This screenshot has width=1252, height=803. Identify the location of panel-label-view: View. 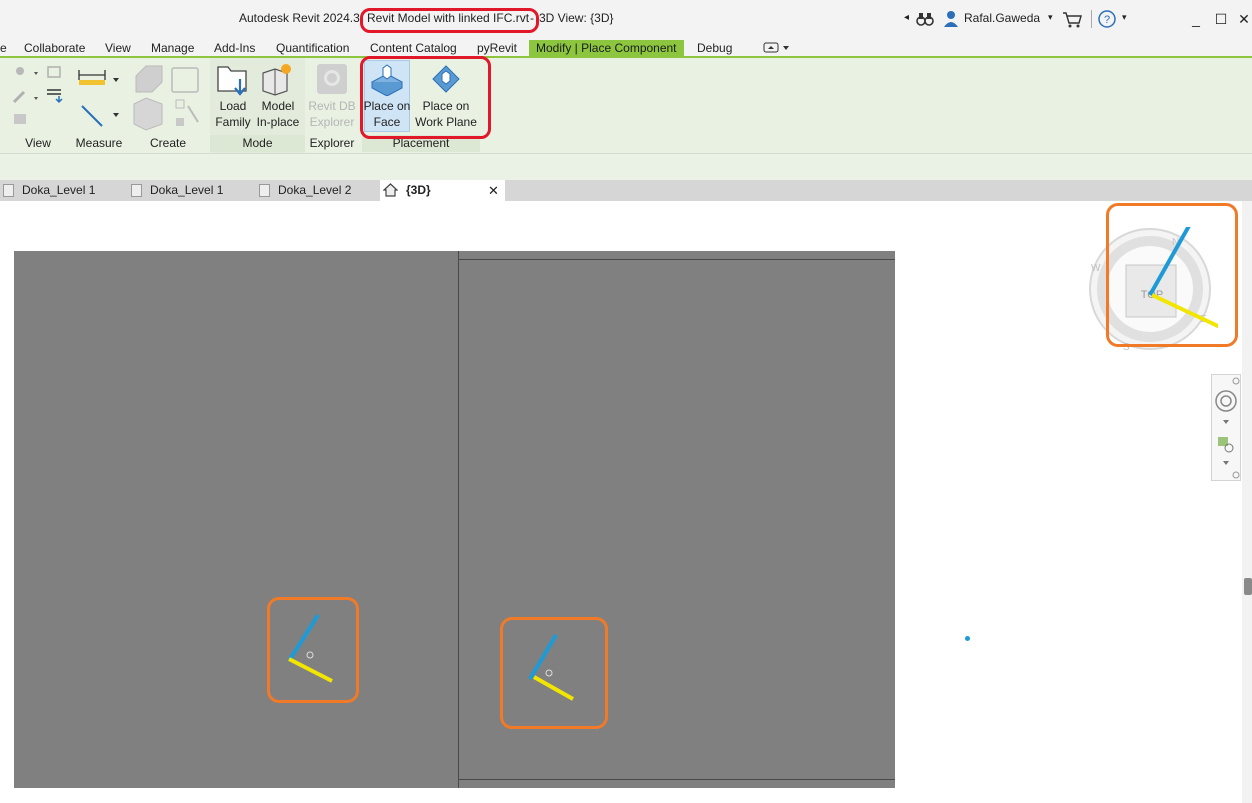
(38, 143).